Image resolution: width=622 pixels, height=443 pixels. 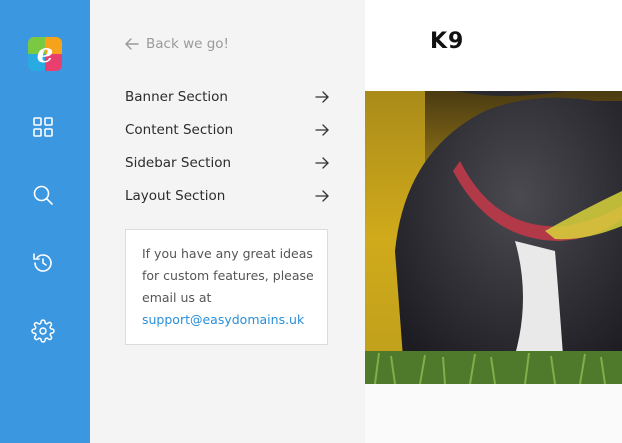 What do you see at coordinates (227, 196) in the screenshot?
I see `menu-item-layout-section: Layout Section` at bounding box center [227, 196].